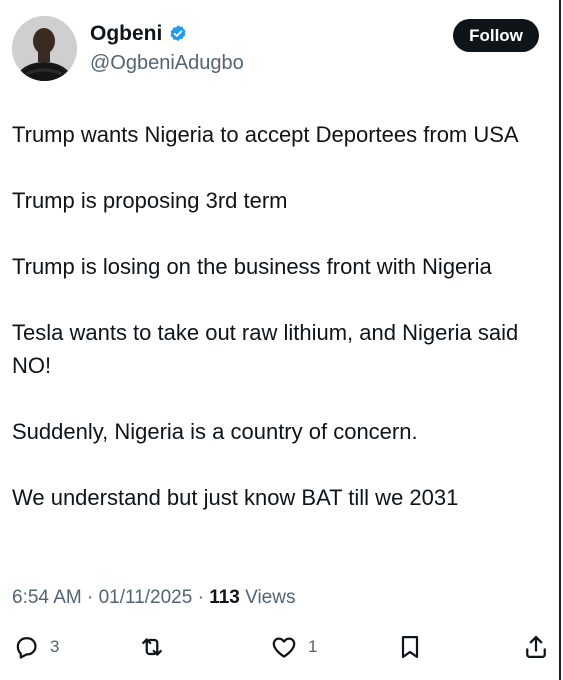  What do you see at coordinates (167, 34) in the screenshot?
I see `name-line: Ogbeni` at bounding box center [167, 34].